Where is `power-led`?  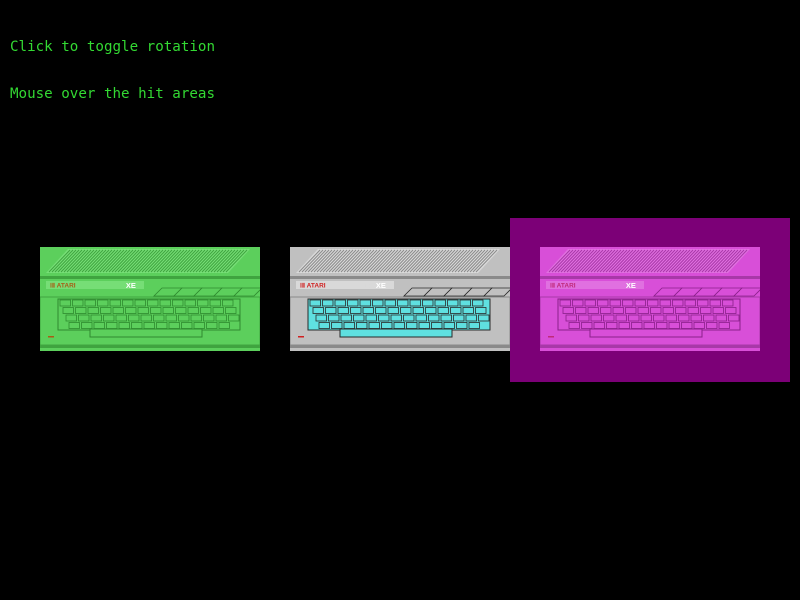
power-led is located at coordinates (301, 337).